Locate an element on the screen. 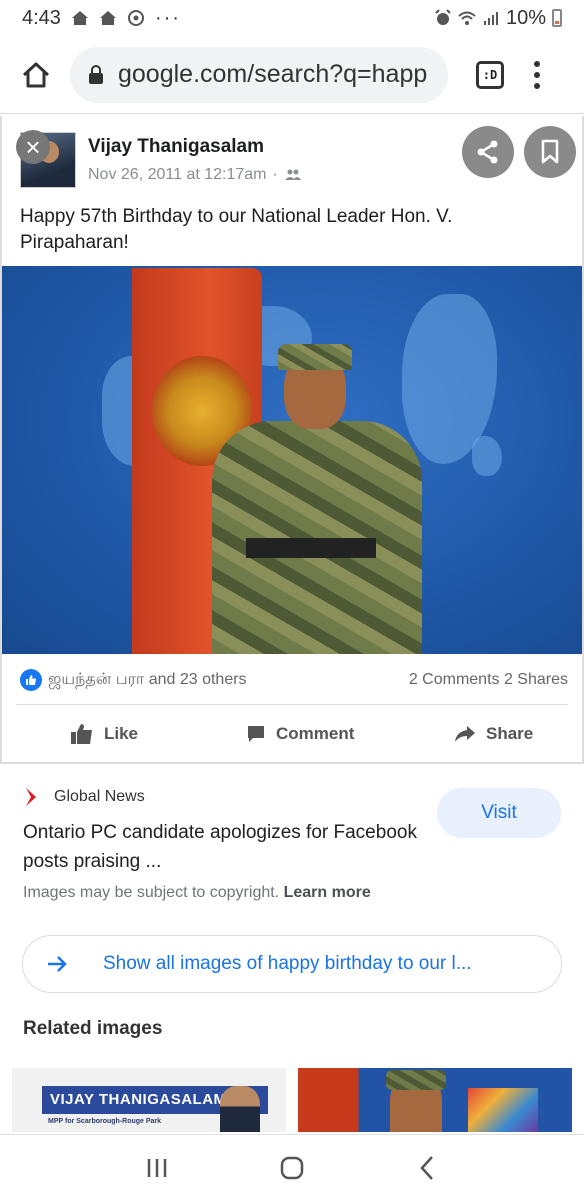 This screenshot has width=584, height=1200. status-bar: 4:43 ··· 10% is located at coordinates (292, 18).